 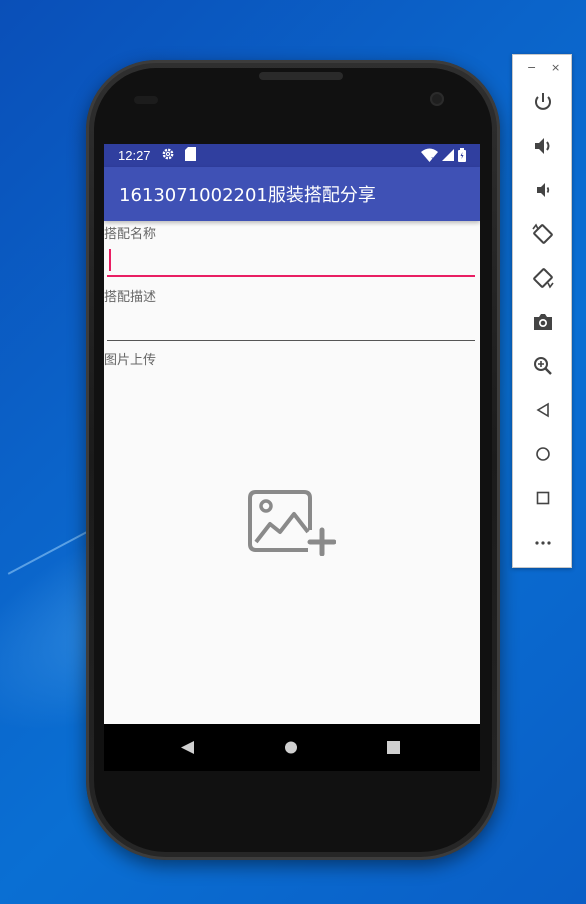 What do you see at coordinates (543, 102) in the screenshot?
I see `power-icon` at bounding box center [543, 102].